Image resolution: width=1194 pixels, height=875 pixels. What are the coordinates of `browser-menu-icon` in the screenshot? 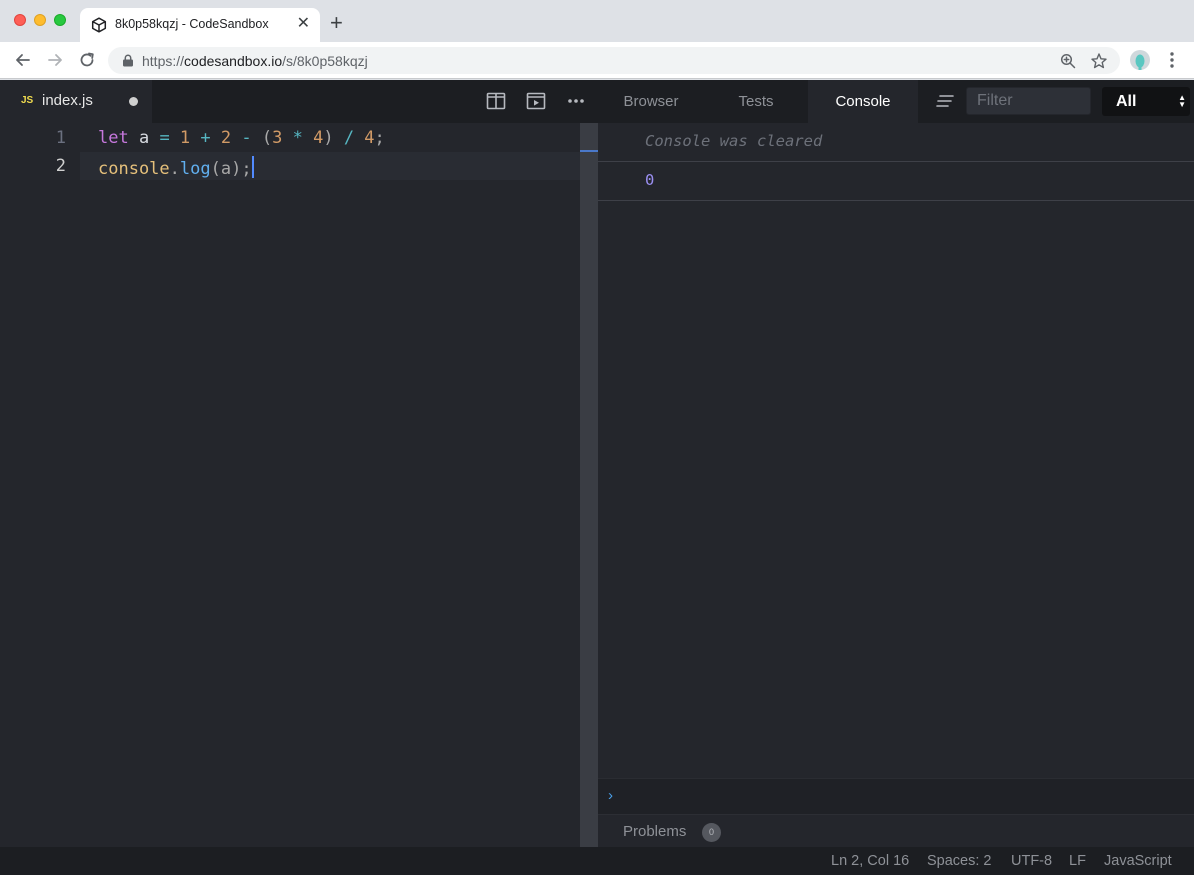 It's located at (1172, 60).